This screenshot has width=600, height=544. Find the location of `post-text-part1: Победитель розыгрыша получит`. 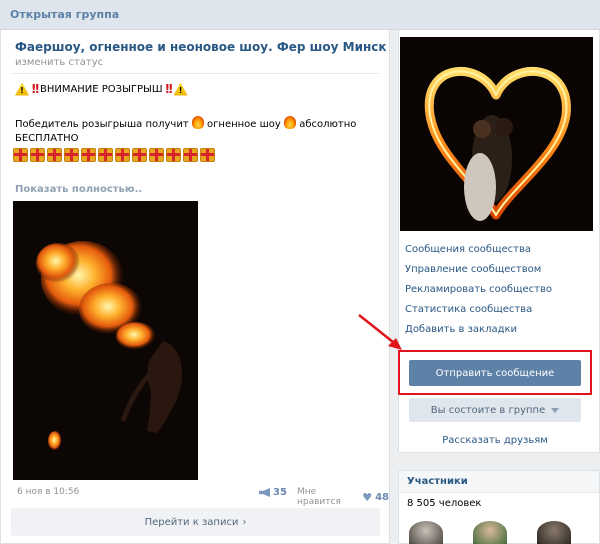

post-text-part1: Победитель розыгрыша получит is located at coordinates (102, 124).